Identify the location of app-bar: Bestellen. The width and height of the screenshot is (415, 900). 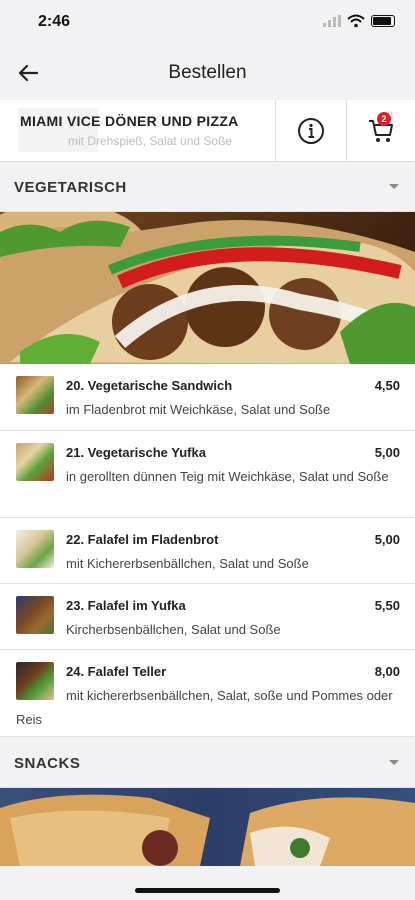
(207, 72).